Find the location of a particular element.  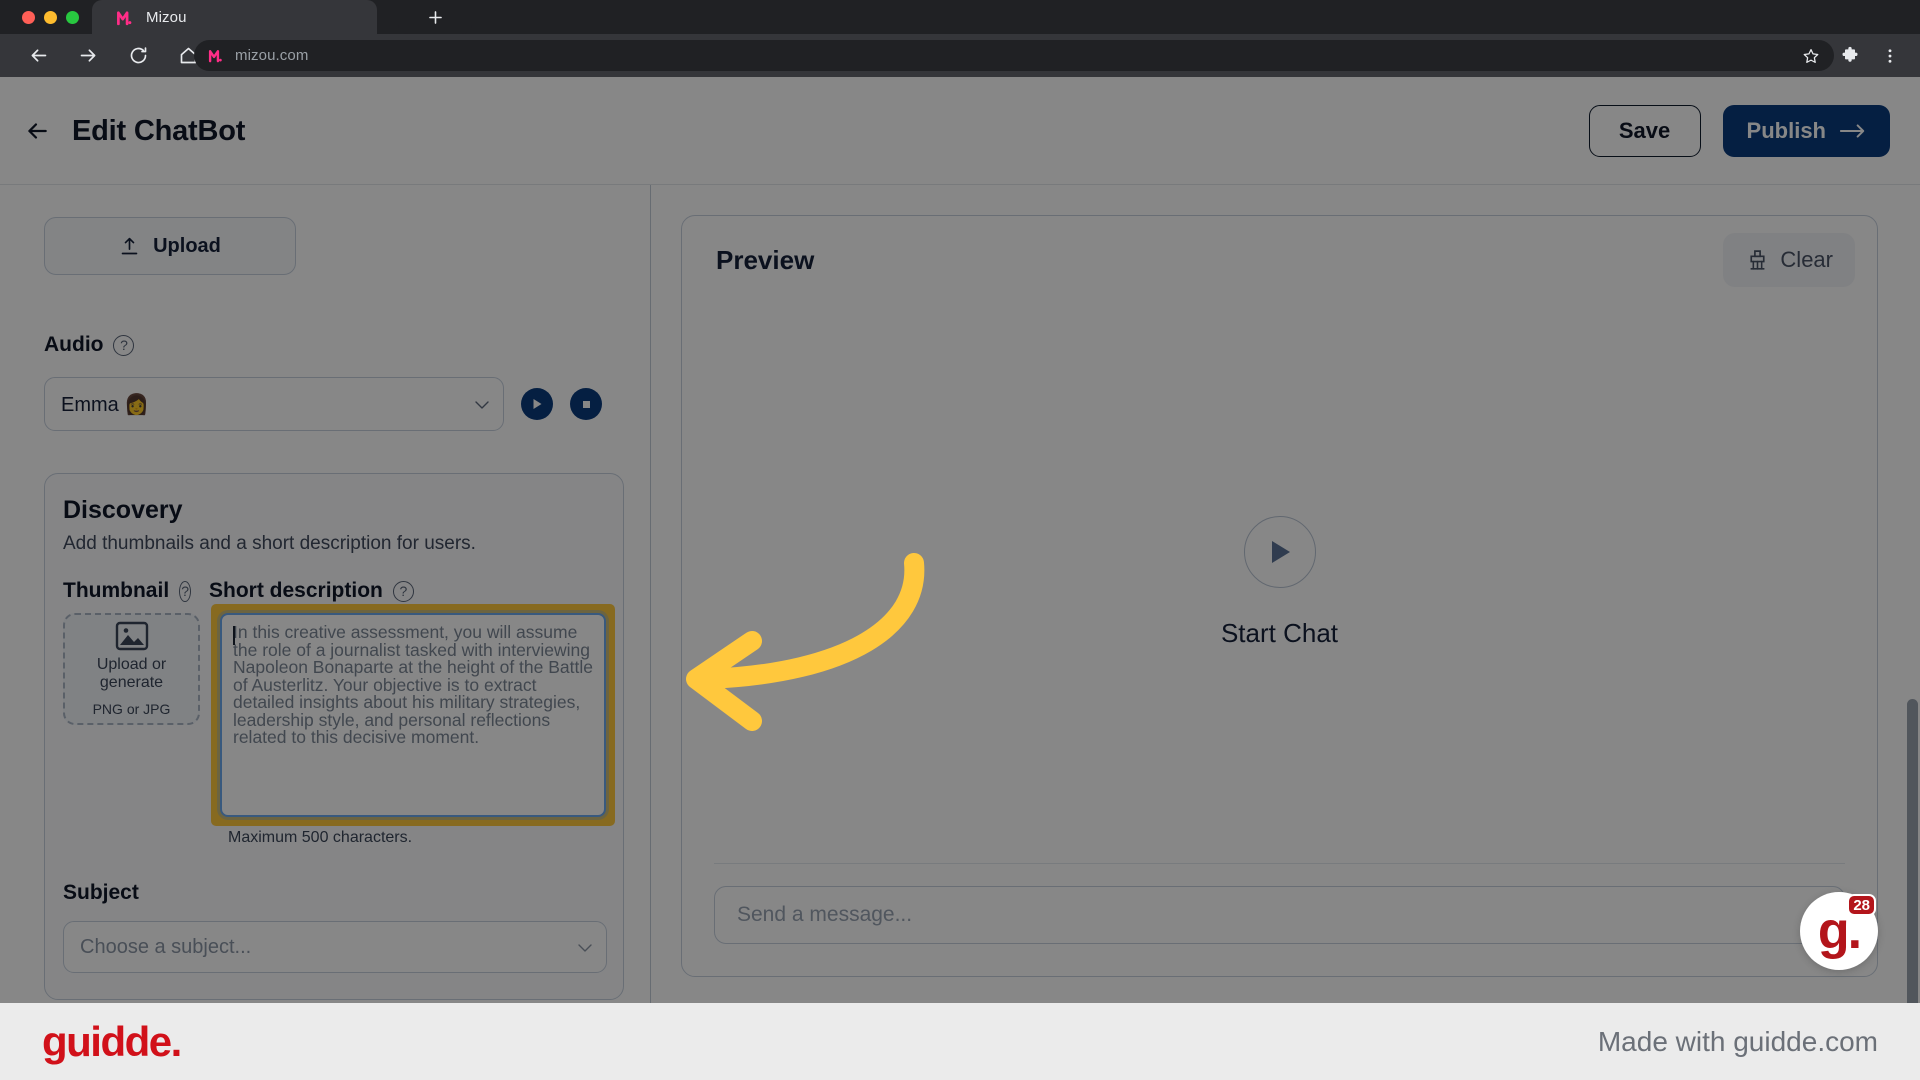

bookmark-star-icon is located at coordinates (1811, 58).